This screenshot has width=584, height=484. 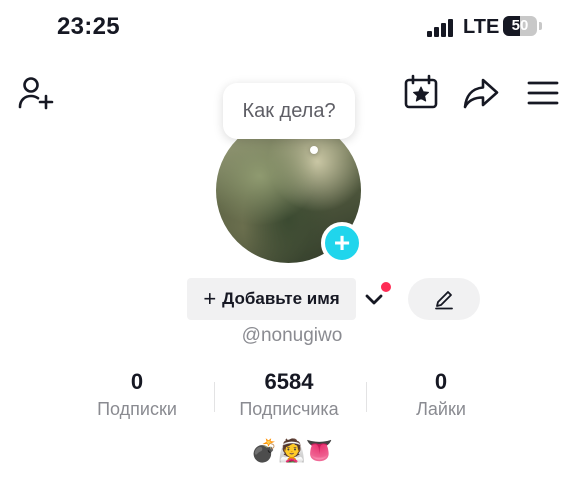 I want to click on followers-count: 6584, so click(x=289, y=381).